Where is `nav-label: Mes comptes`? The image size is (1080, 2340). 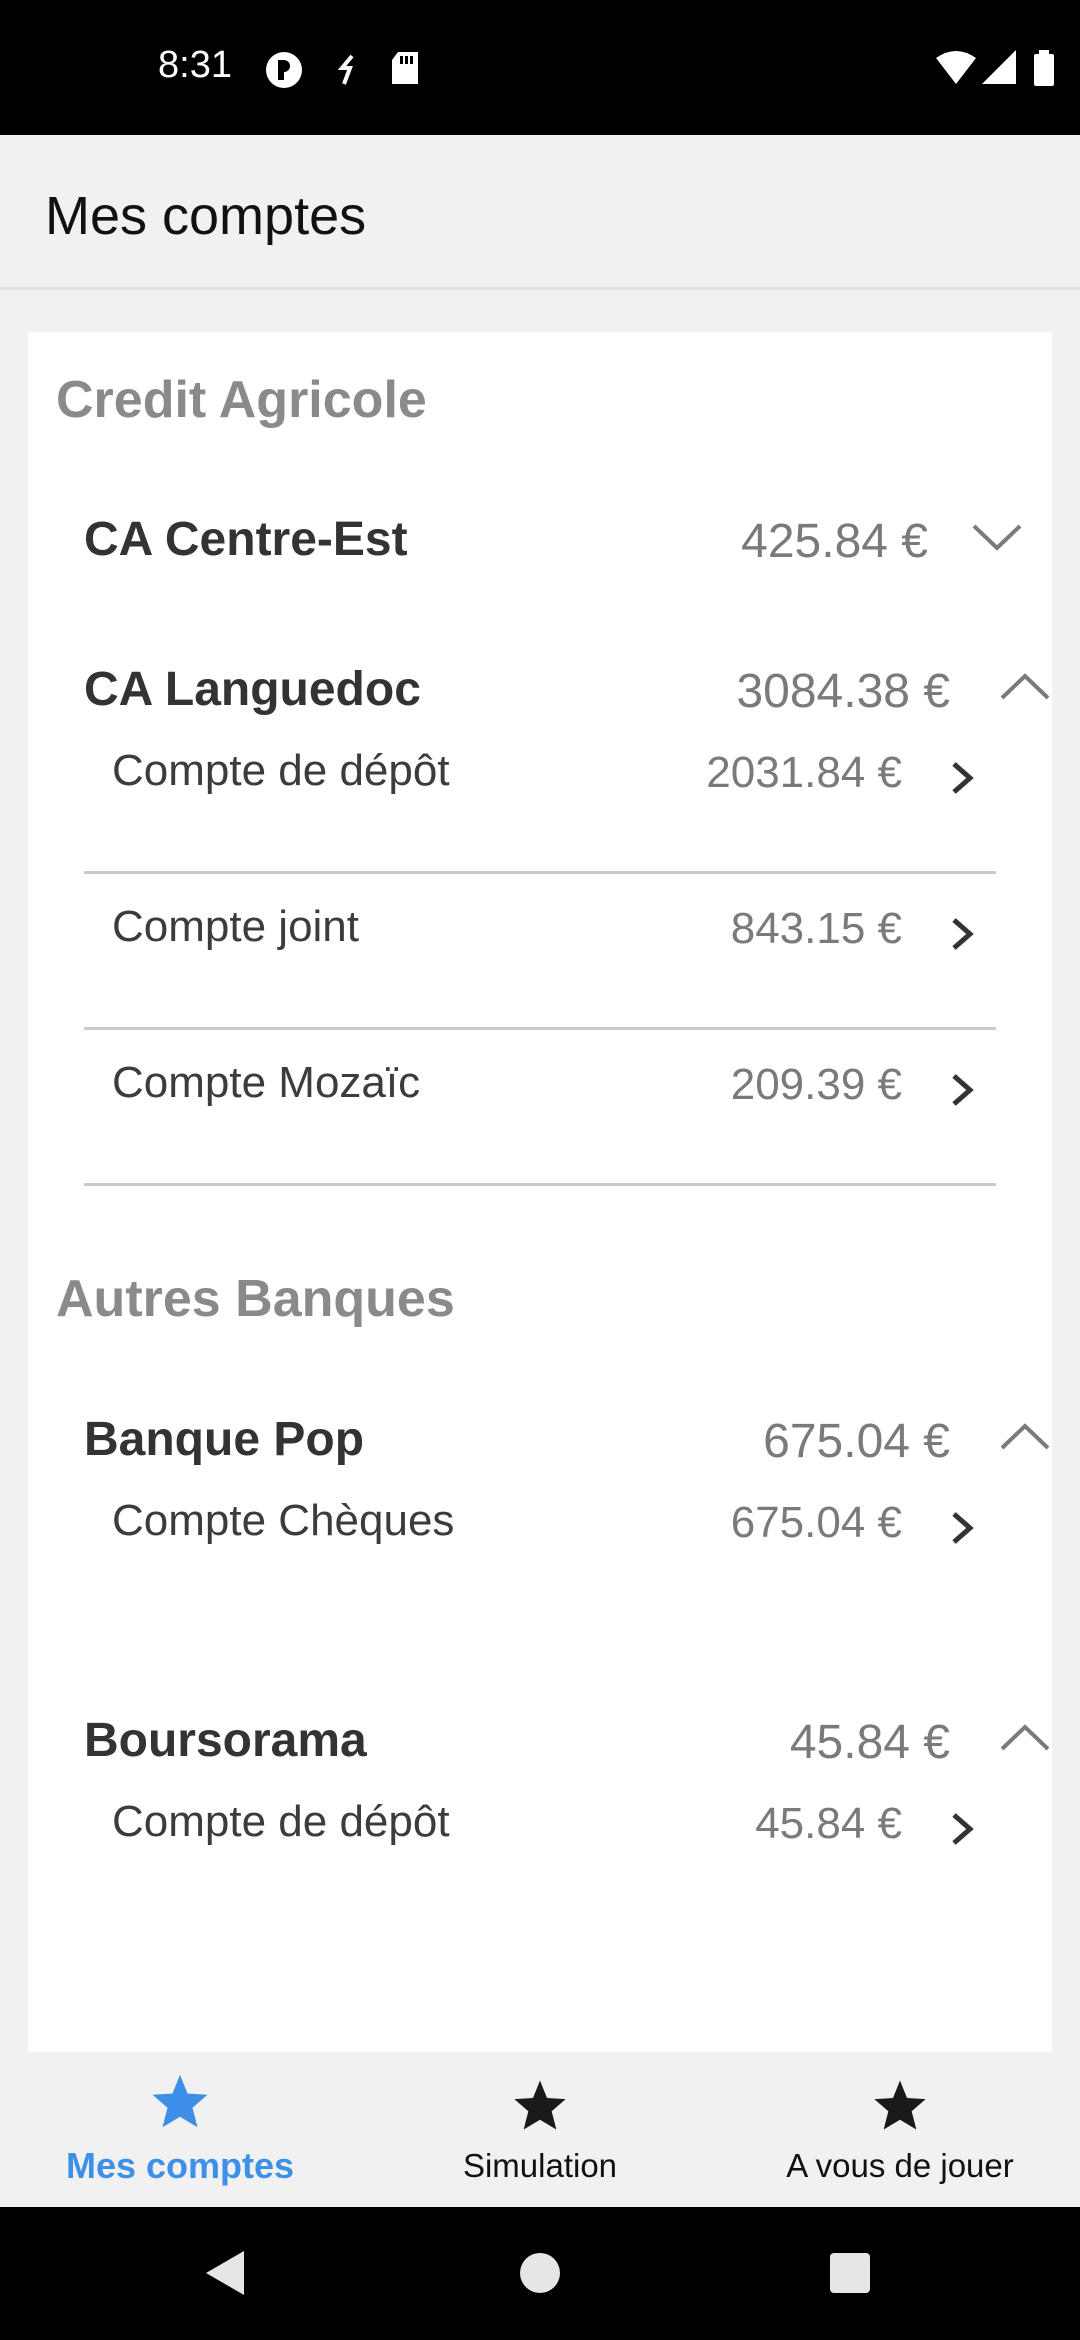
nav-label: Mes comptes is located at coordinates (180, 2165).